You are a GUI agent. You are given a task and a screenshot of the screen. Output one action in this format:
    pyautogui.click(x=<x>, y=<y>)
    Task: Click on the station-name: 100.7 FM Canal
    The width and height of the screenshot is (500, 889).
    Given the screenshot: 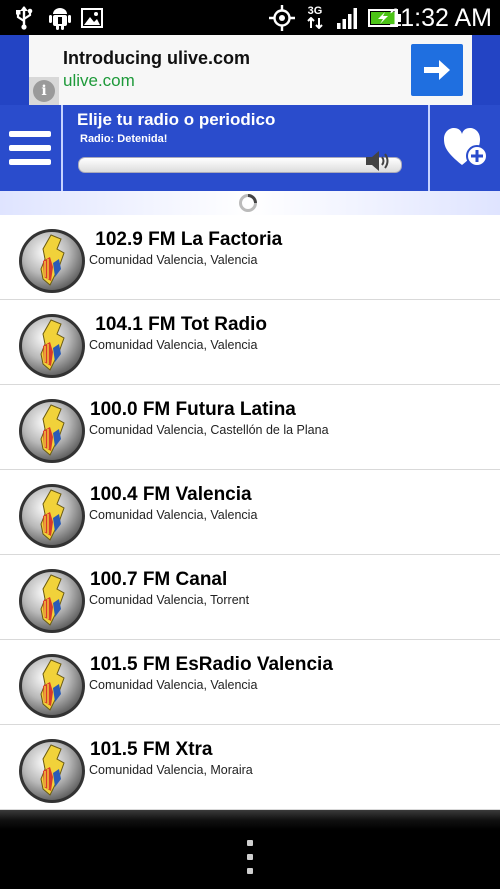 What is the action you would take?
    pyautogui.click(x=159, y=579)
    